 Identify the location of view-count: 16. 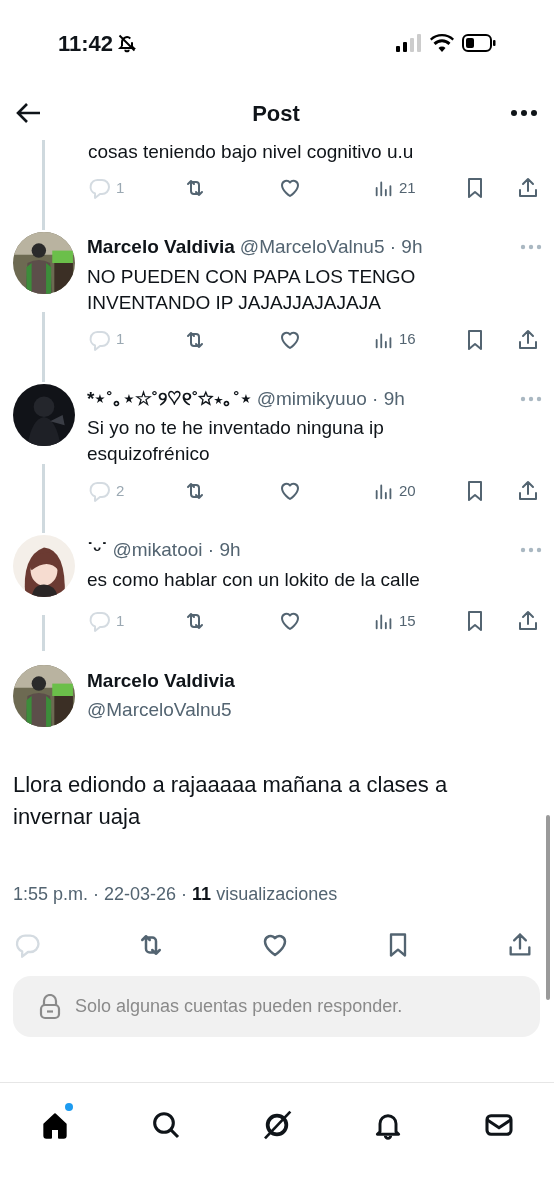
(407, 339).